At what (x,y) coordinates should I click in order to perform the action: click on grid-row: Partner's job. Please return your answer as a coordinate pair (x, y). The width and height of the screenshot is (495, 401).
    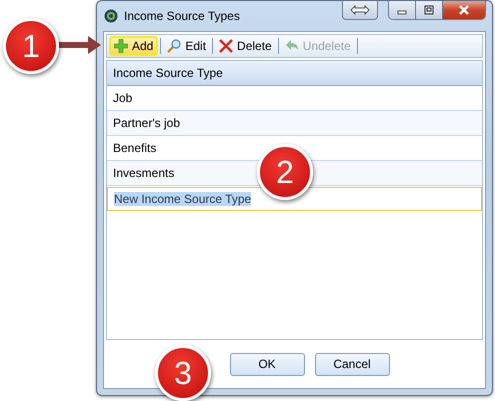
    Looking at the image, I should click on (294, 123).